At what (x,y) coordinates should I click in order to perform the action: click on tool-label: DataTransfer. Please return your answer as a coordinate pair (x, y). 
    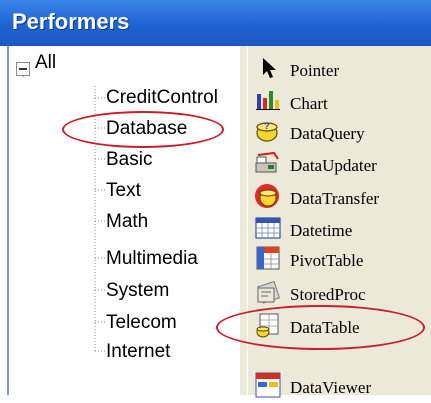
    Looking at the image, I should click on (335, 198).